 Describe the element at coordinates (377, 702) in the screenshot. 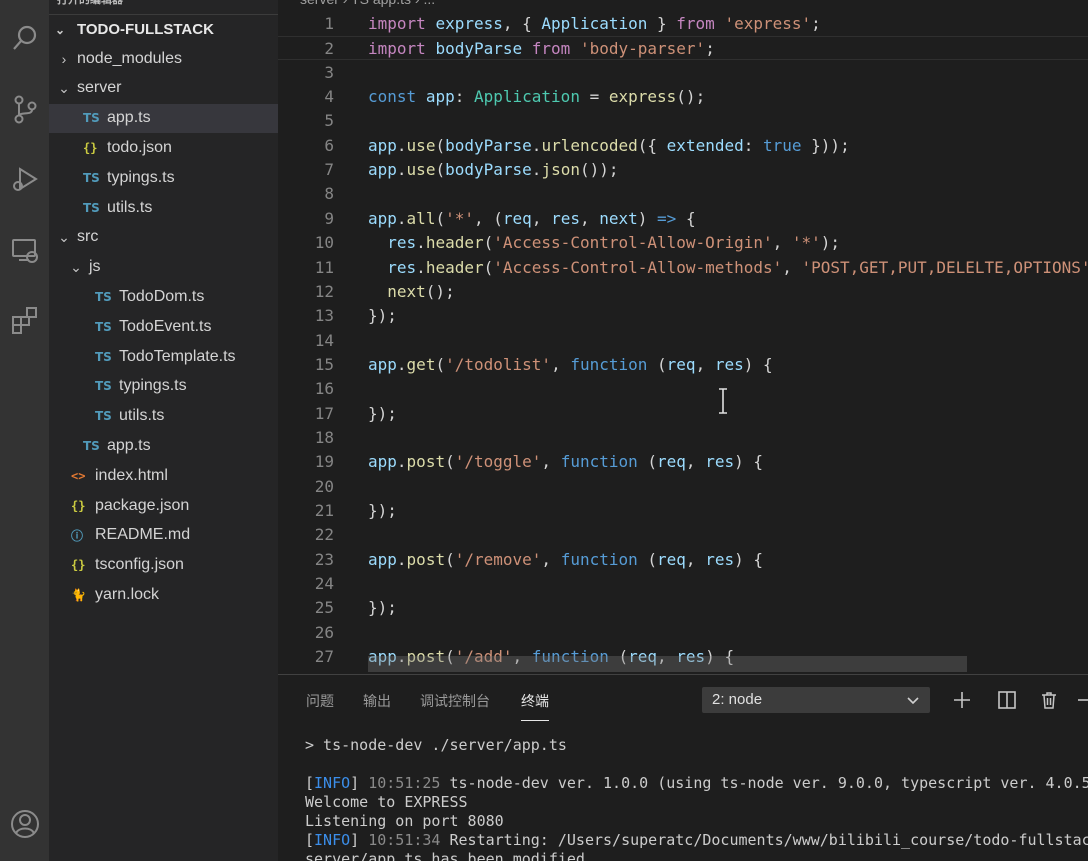

I see `tab-output: 输出` at that location.